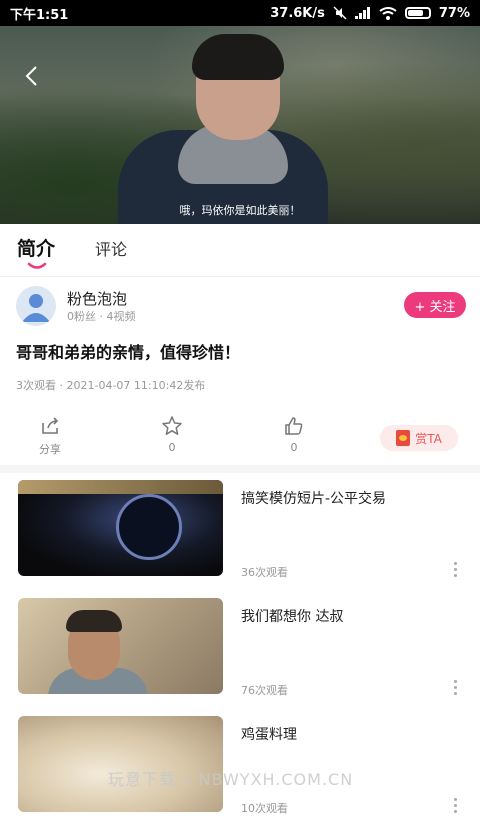  Describe the element at coordinates (223, 129) in the screenshot. I see `video-frame-person` at that location.